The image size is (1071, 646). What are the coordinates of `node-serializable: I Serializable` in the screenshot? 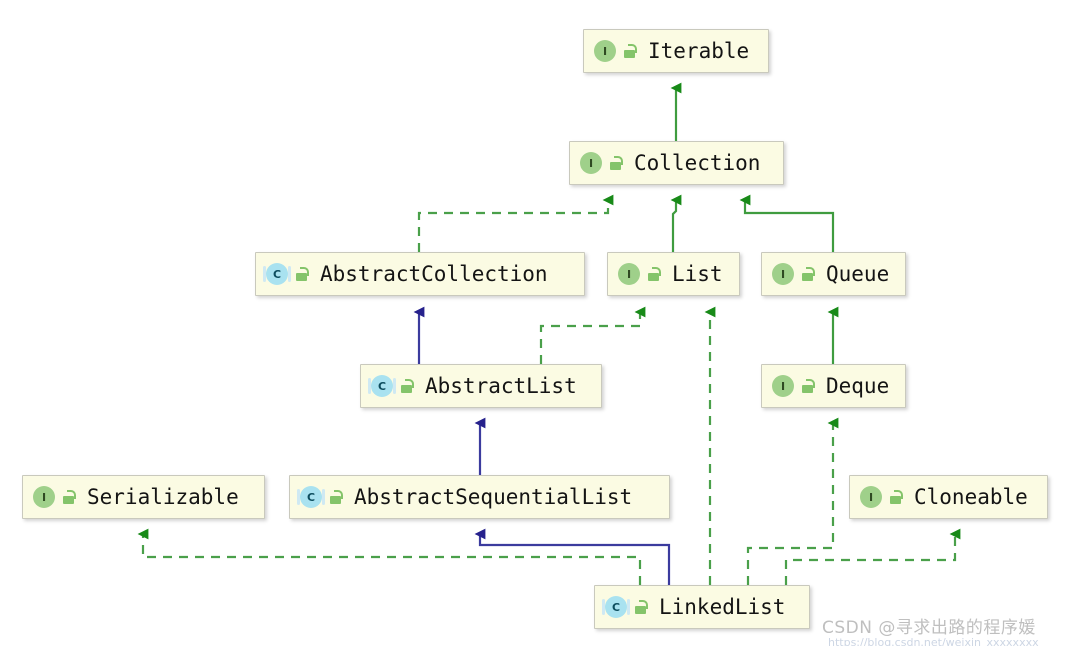 It's located at (143, 497).